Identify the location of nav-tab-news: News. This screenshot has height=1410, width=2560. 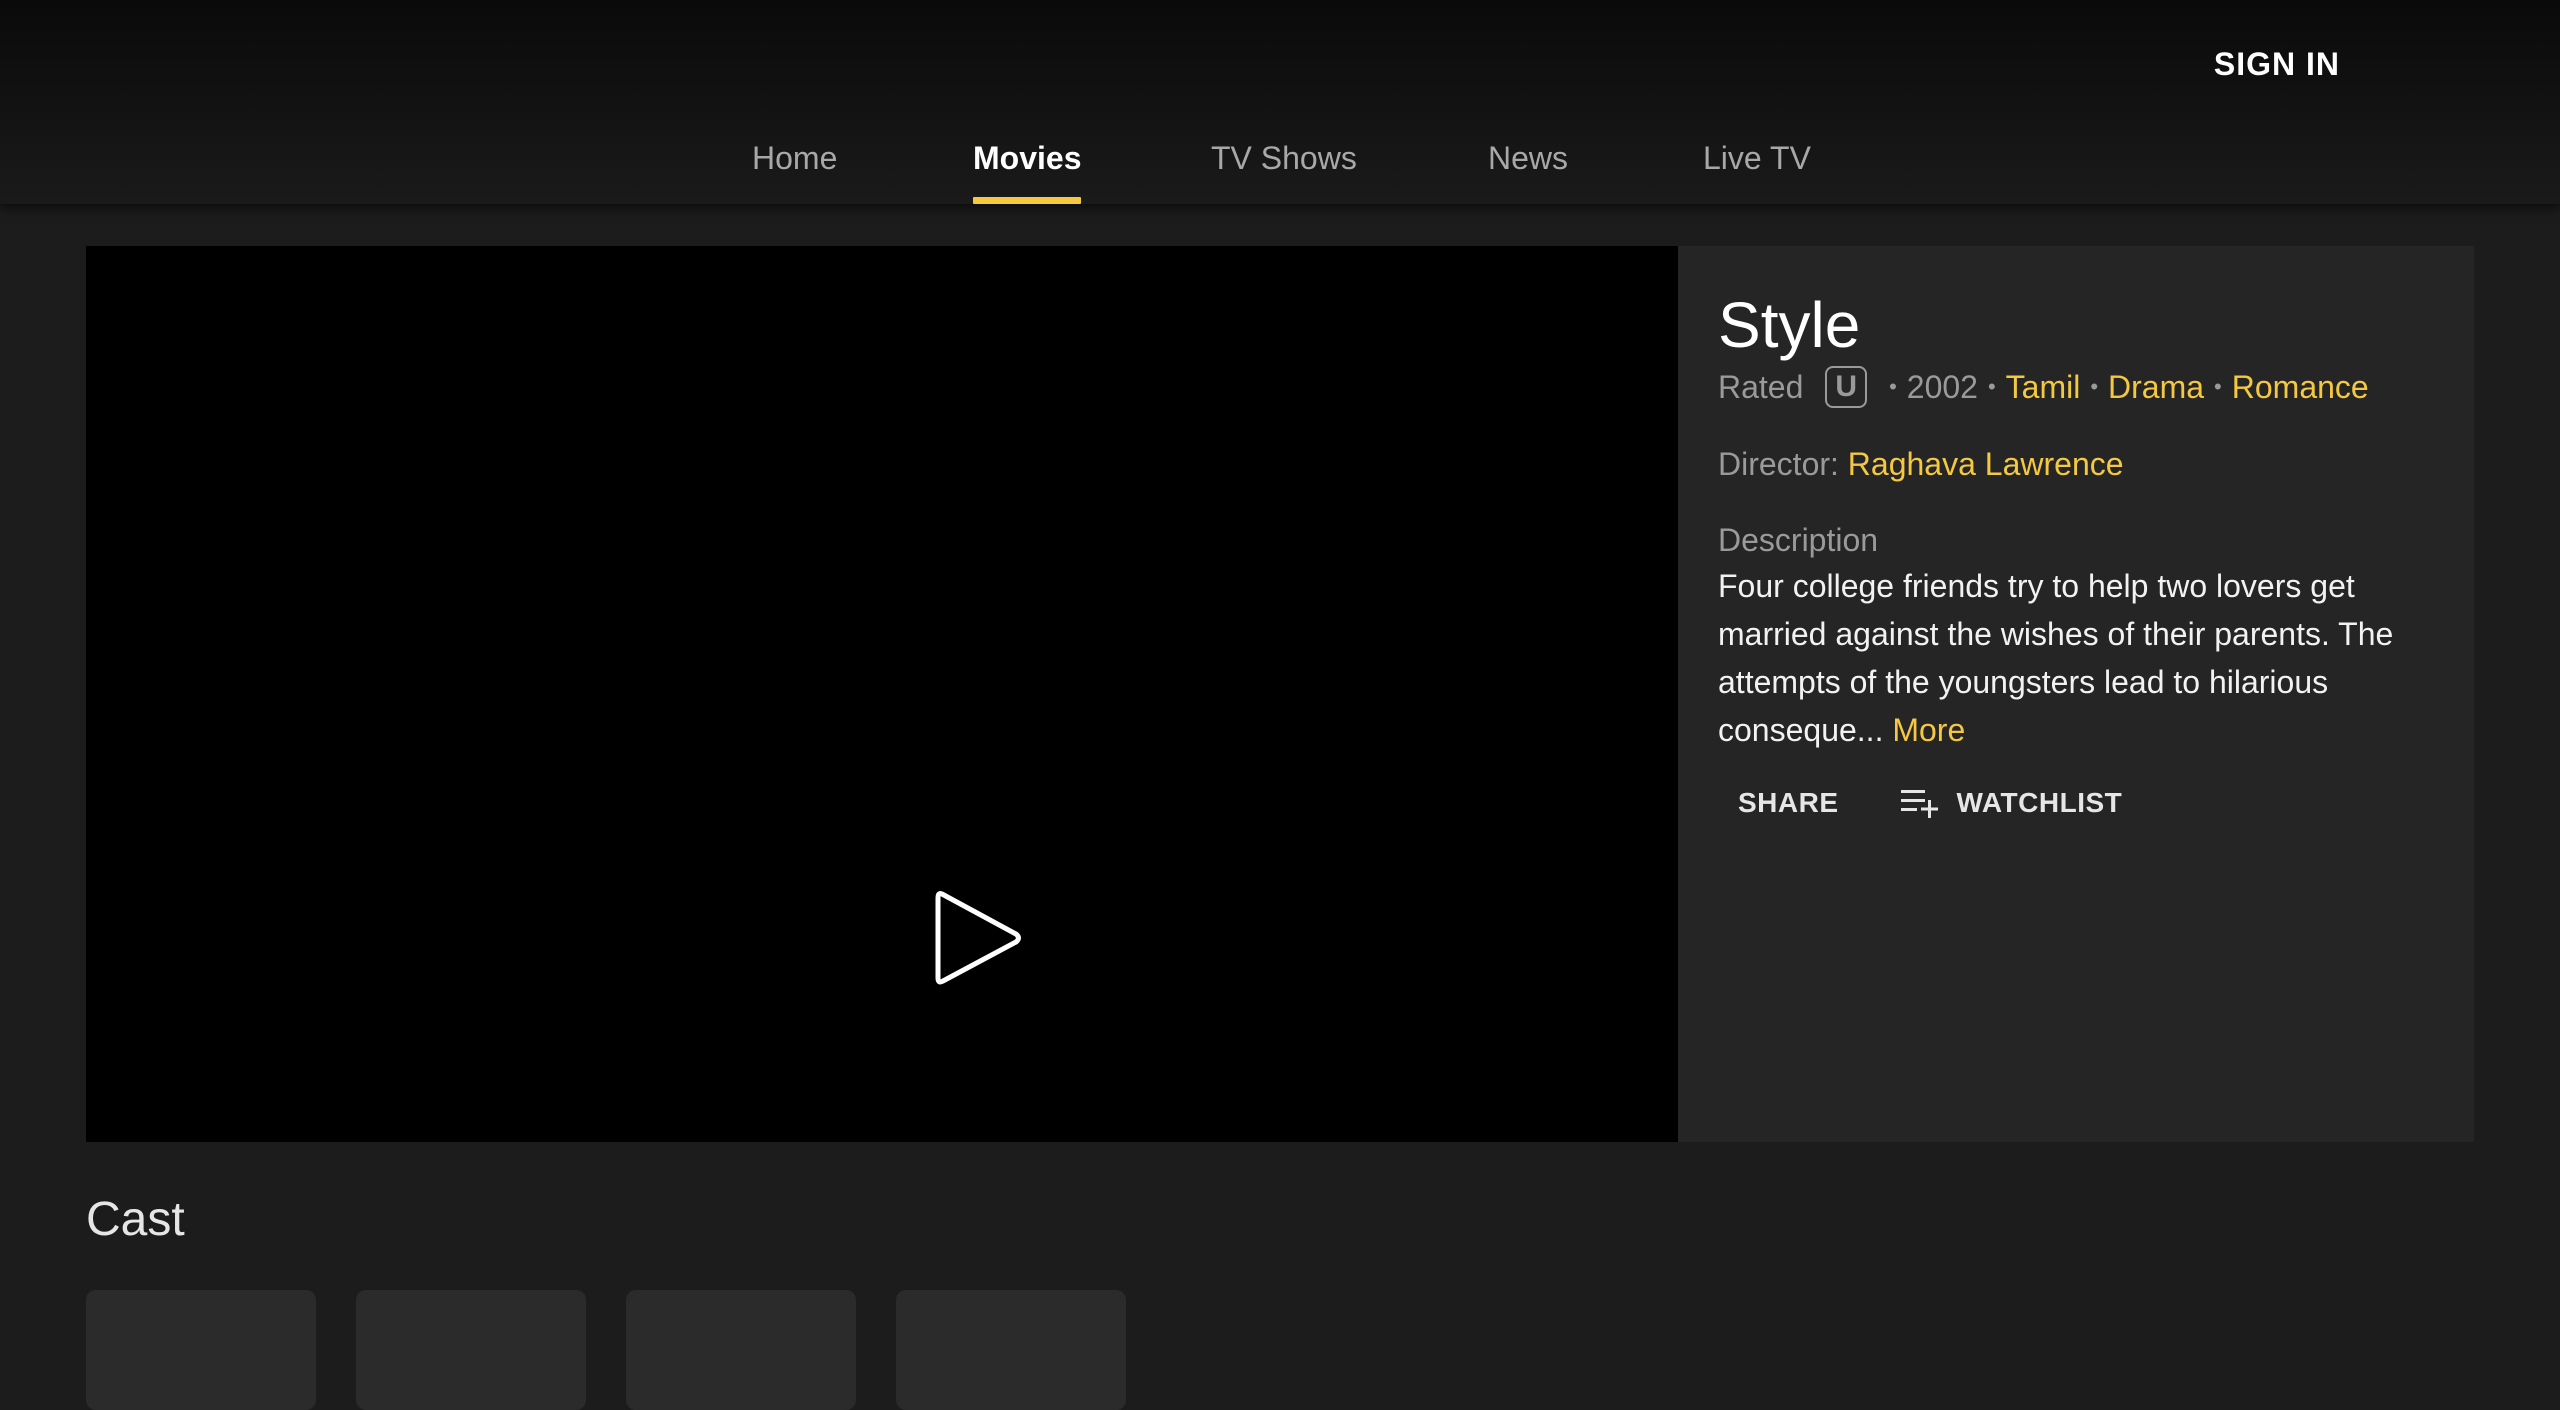
(1528, 172).